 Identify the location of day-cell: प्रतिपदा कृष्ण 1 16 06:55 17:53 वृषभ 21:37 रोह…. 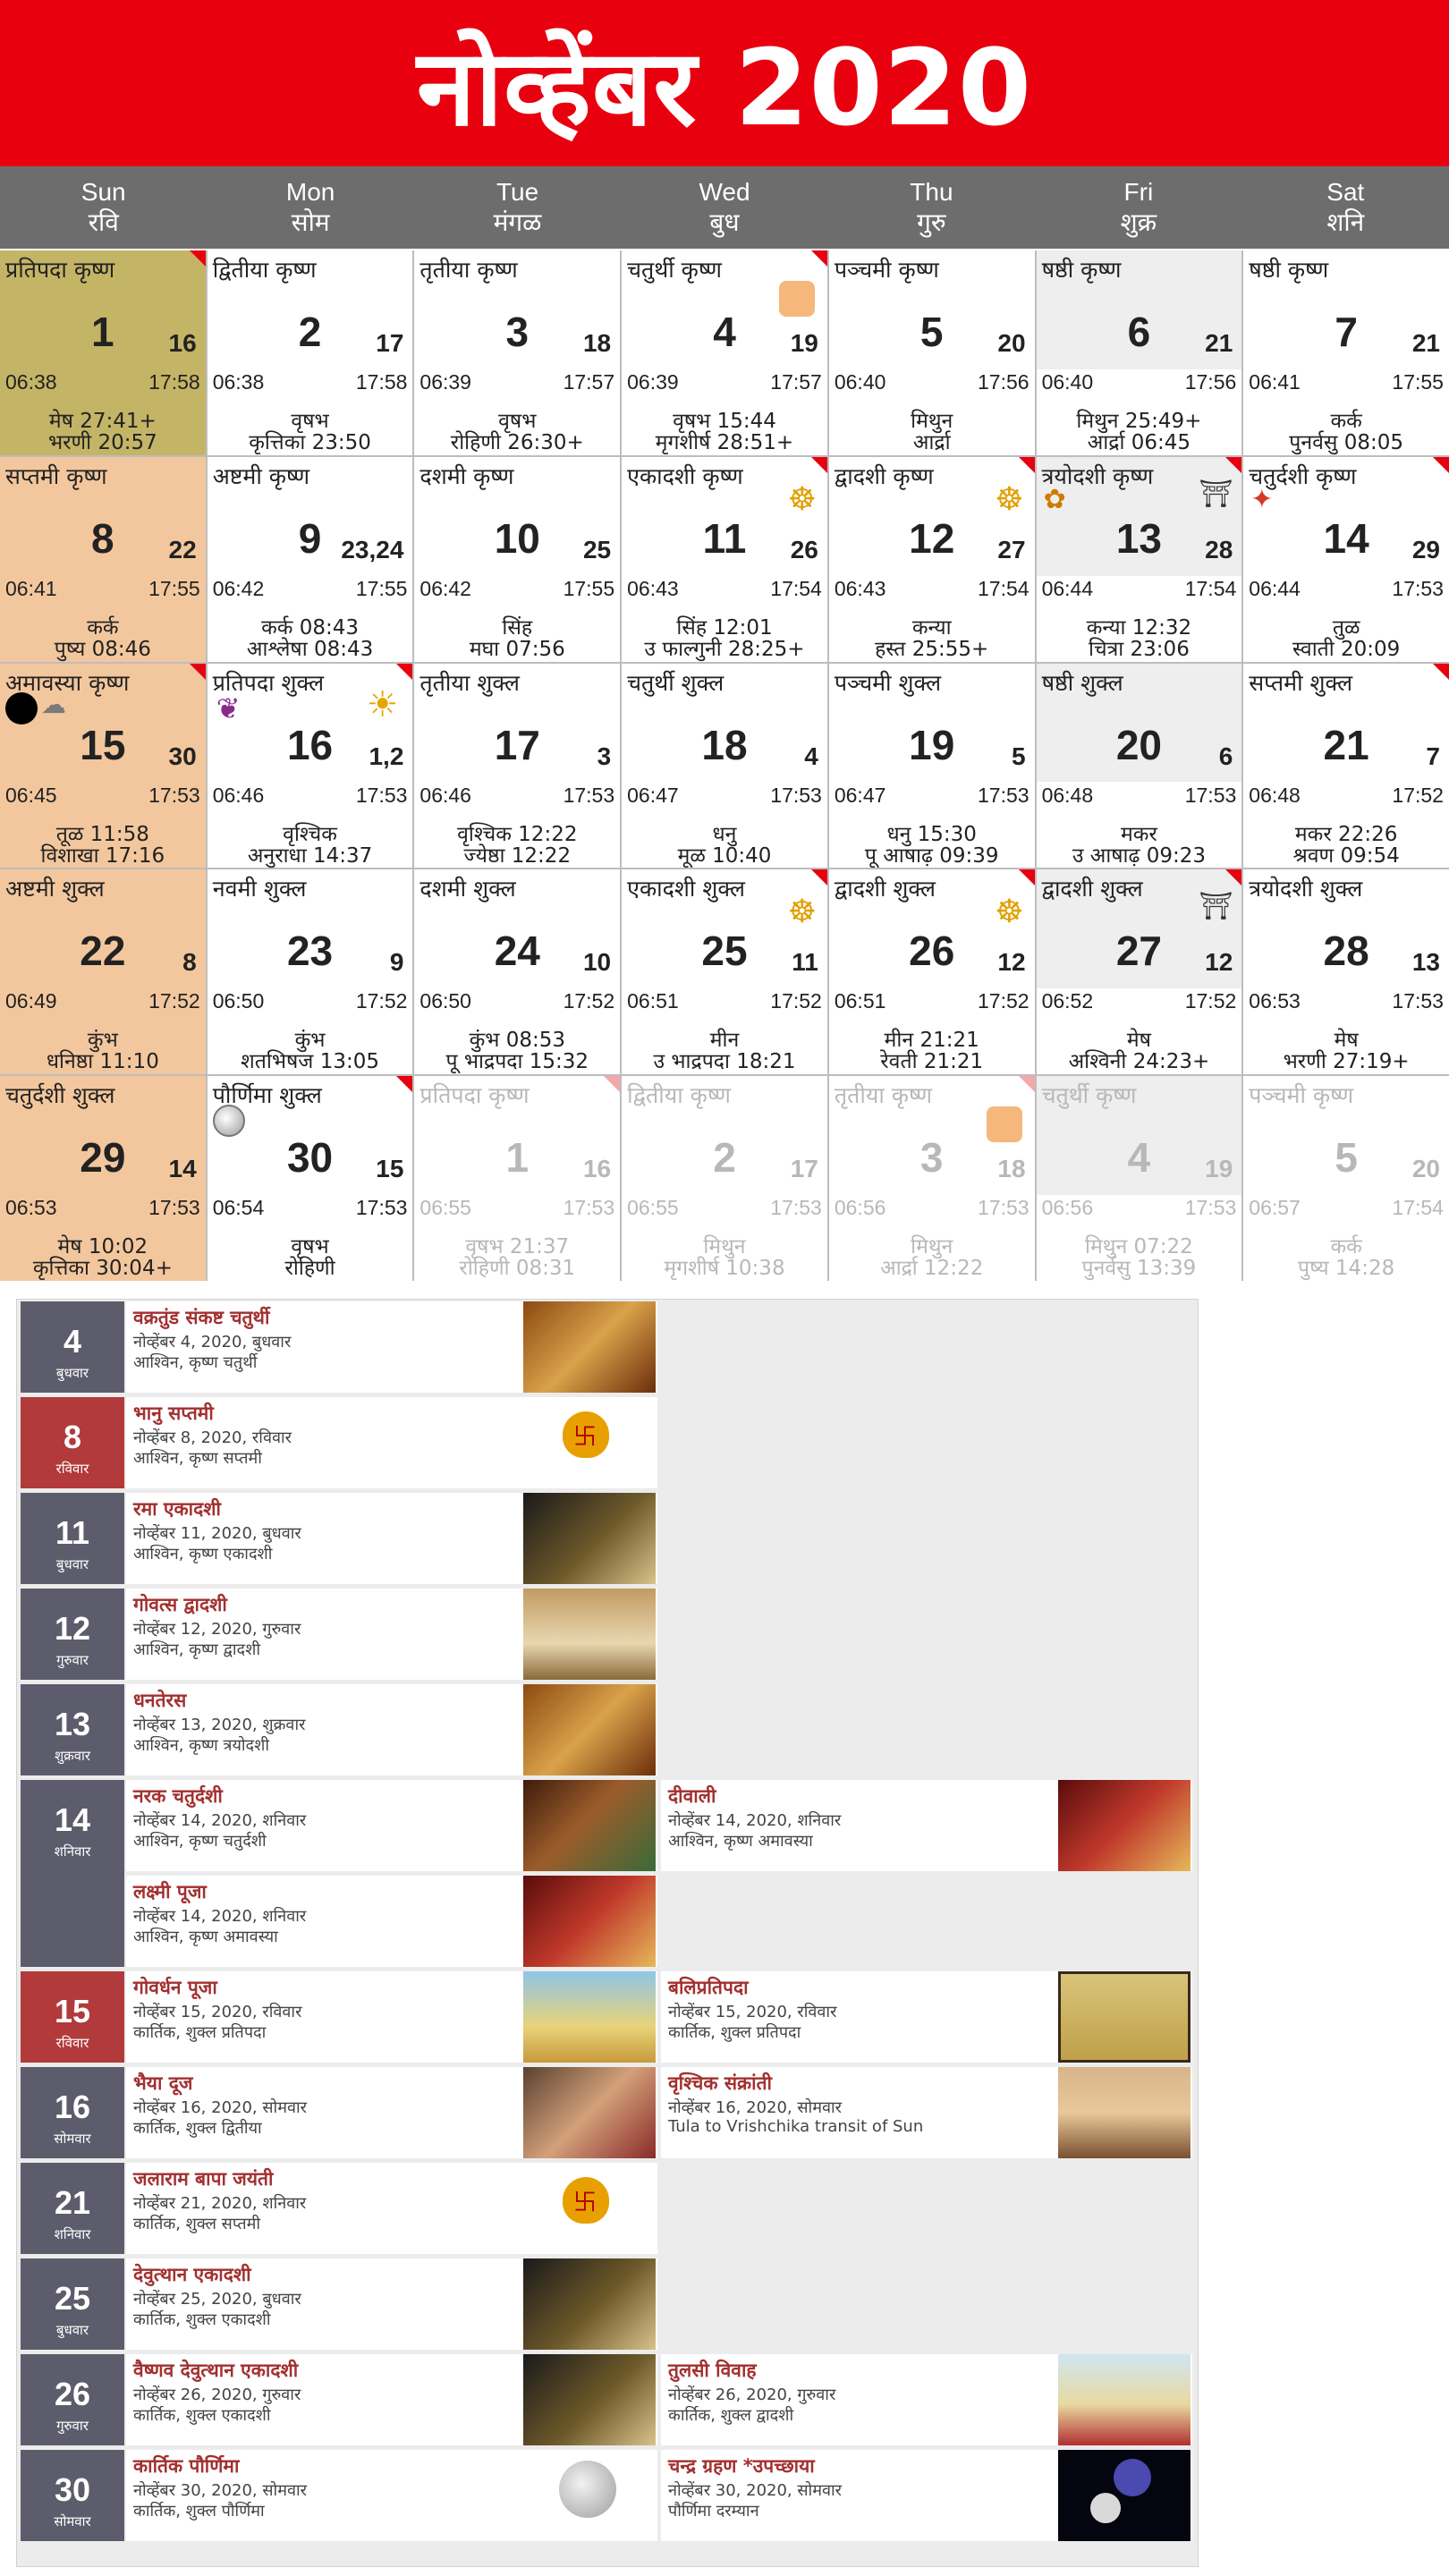
(517, 1178).